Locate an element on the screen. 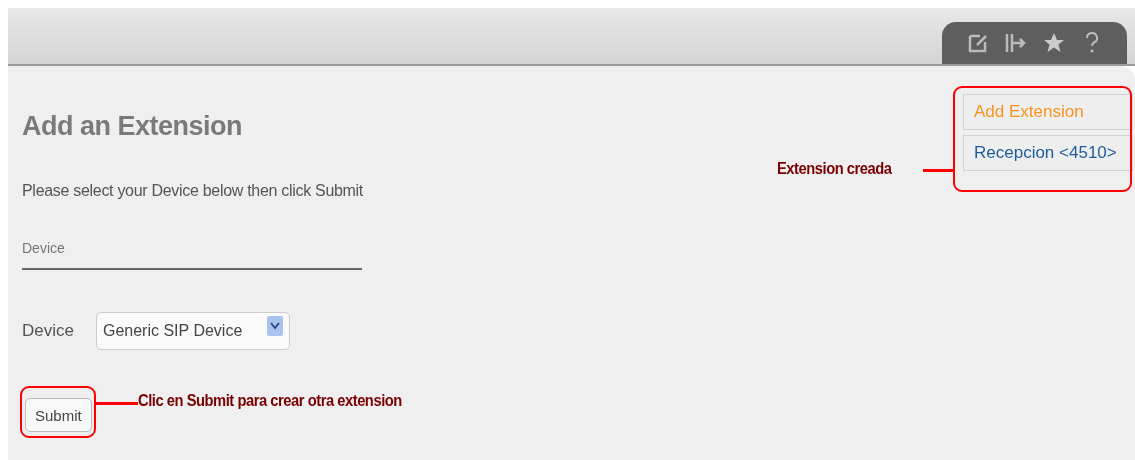 The height and width of the screenshot is (460, 1135). device-select: Generic SIP Device is located at coordinates (192, 331).